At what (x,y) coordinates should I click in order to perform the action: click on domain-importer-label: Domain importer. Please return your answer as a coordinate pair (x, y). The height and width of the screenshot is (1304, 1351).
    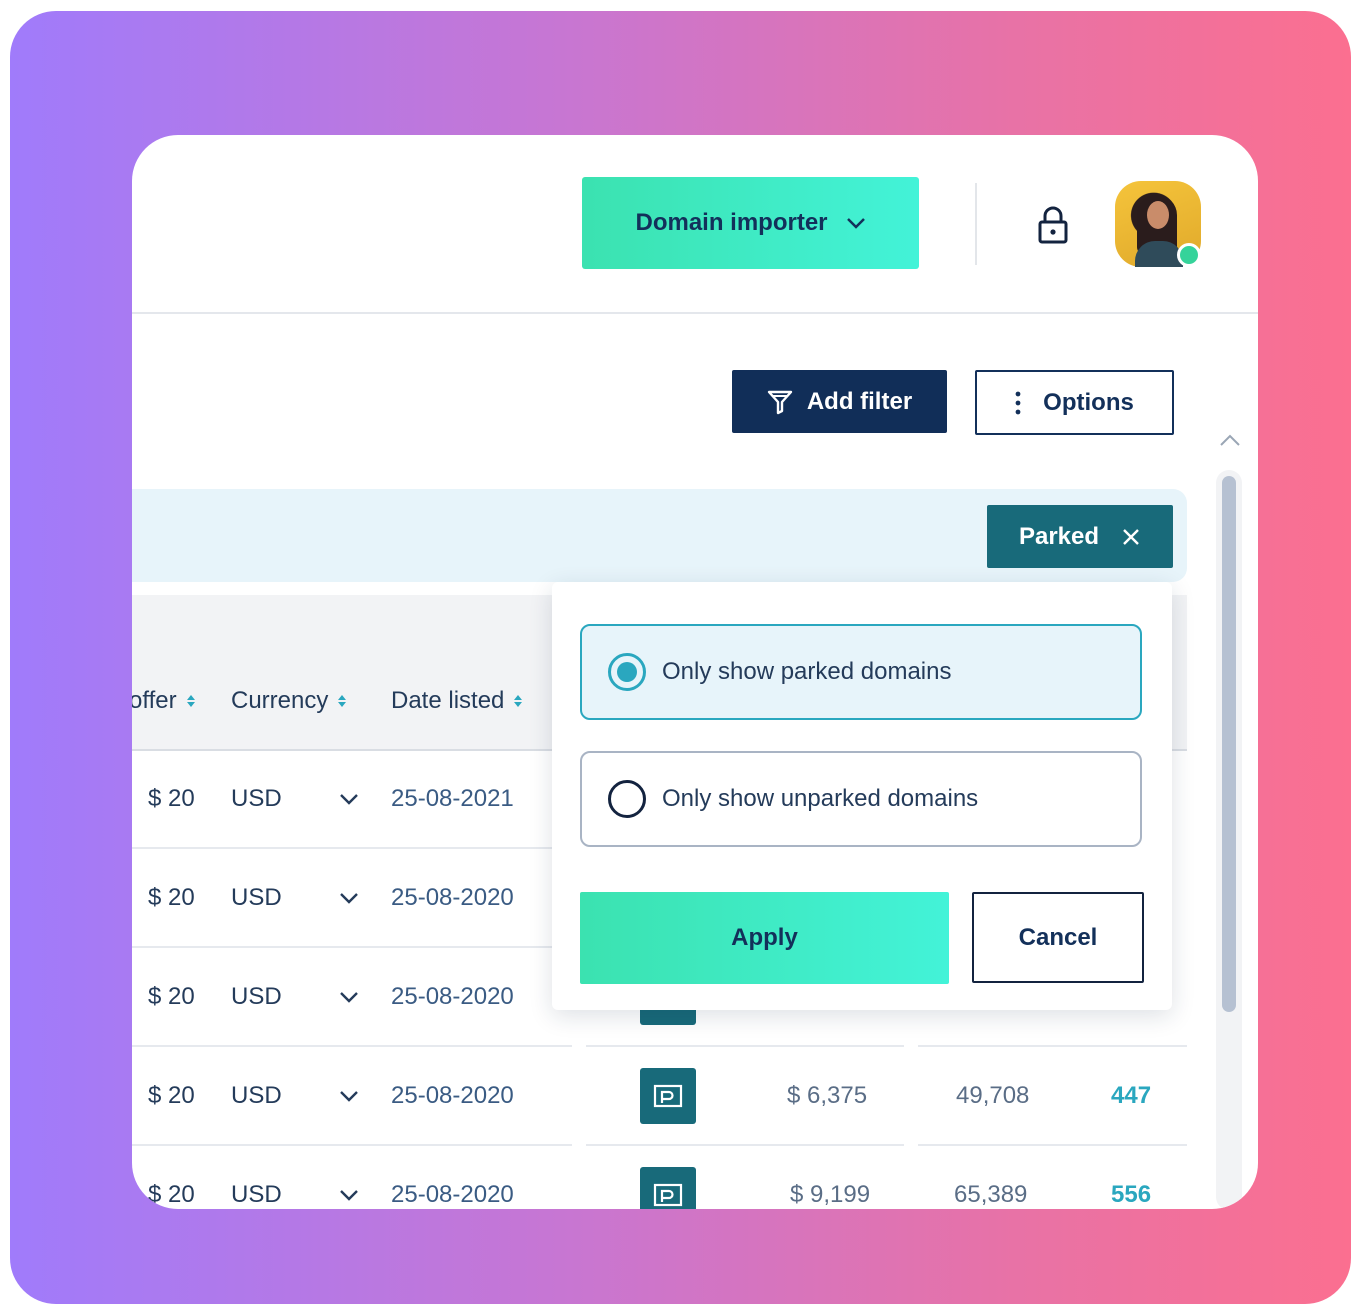
    Looking at the image, I should click on (731, 222).